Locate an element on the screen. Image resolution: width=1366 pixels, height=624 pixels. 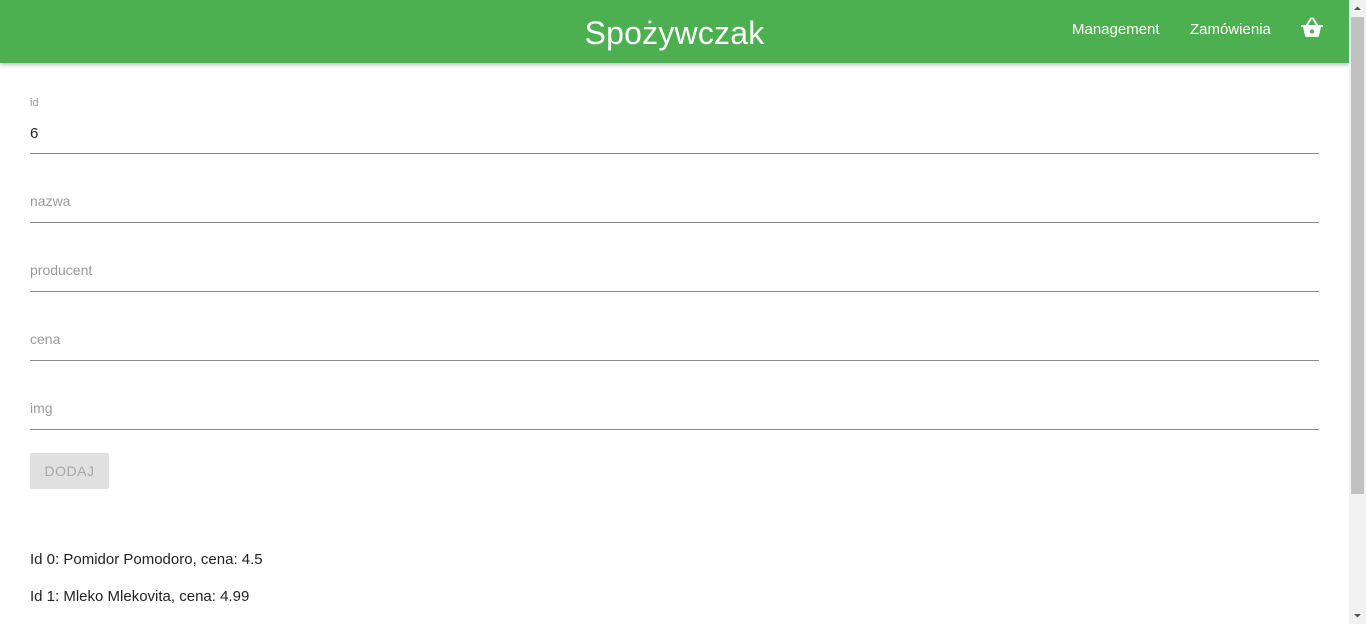
price-field: cena is located at coordinates (674, 340).